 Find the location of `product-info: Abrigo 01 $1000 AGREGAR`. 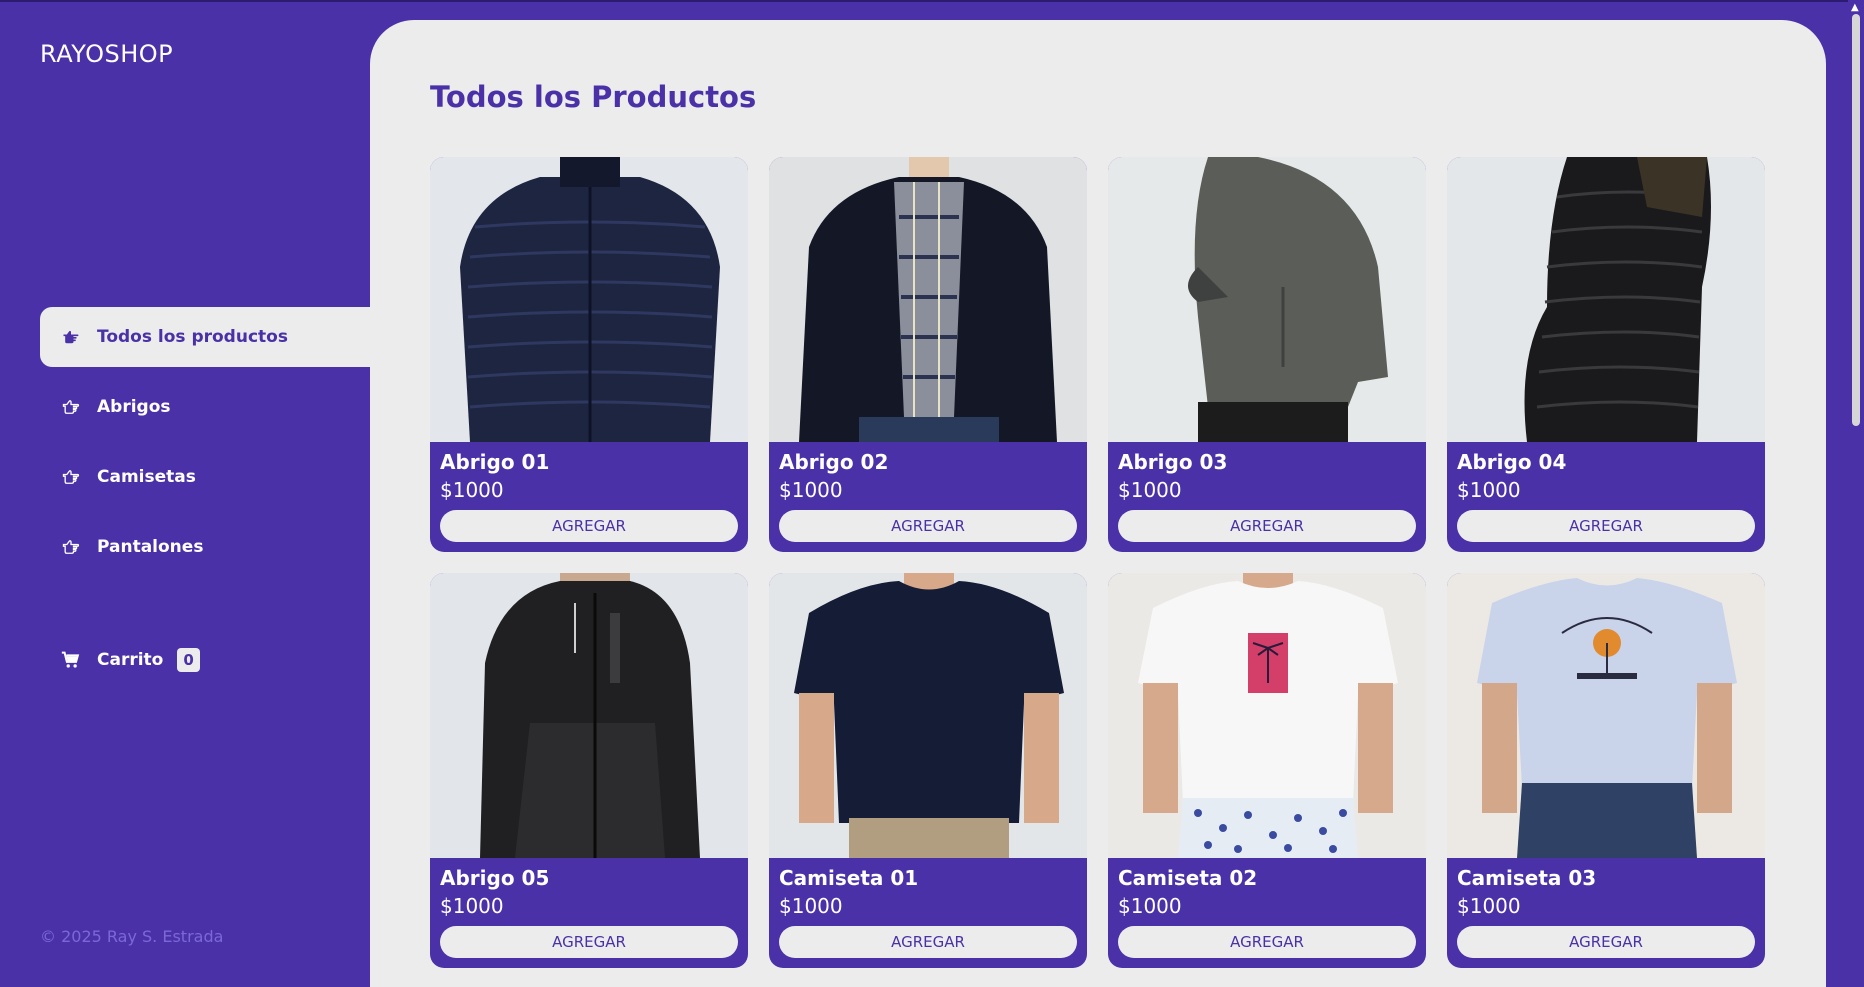

product-info: Abrigo 01 $1000 AGREGAR is located at coordinates (589, 492).